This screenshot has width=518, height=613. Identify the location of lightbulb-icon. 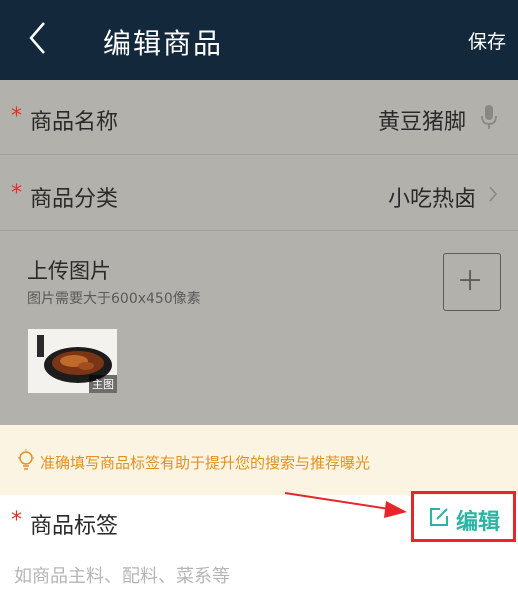
(26, 459).